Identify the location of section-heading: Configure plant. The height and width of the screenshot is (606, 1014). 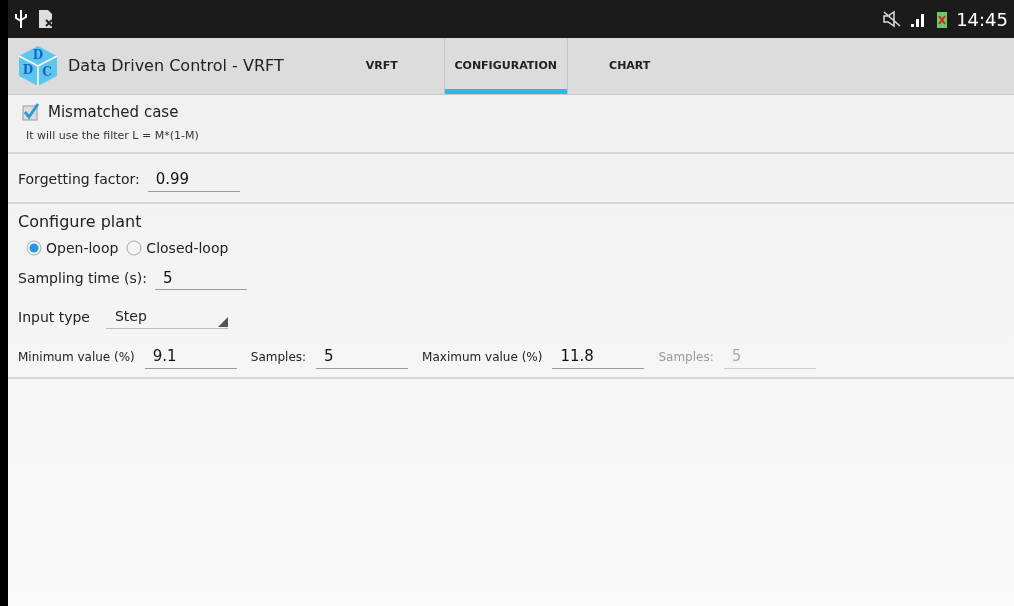
(80, 221).